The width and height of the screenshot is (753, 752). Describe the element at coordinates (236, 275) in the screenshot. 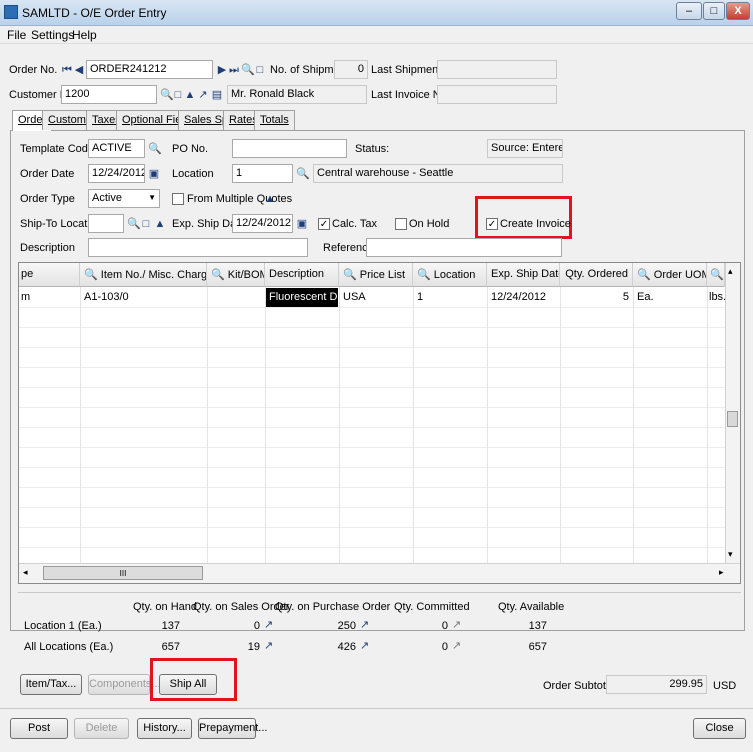

I see `column-header-kit-bom: 🔍 Kit/BOM` at that location.